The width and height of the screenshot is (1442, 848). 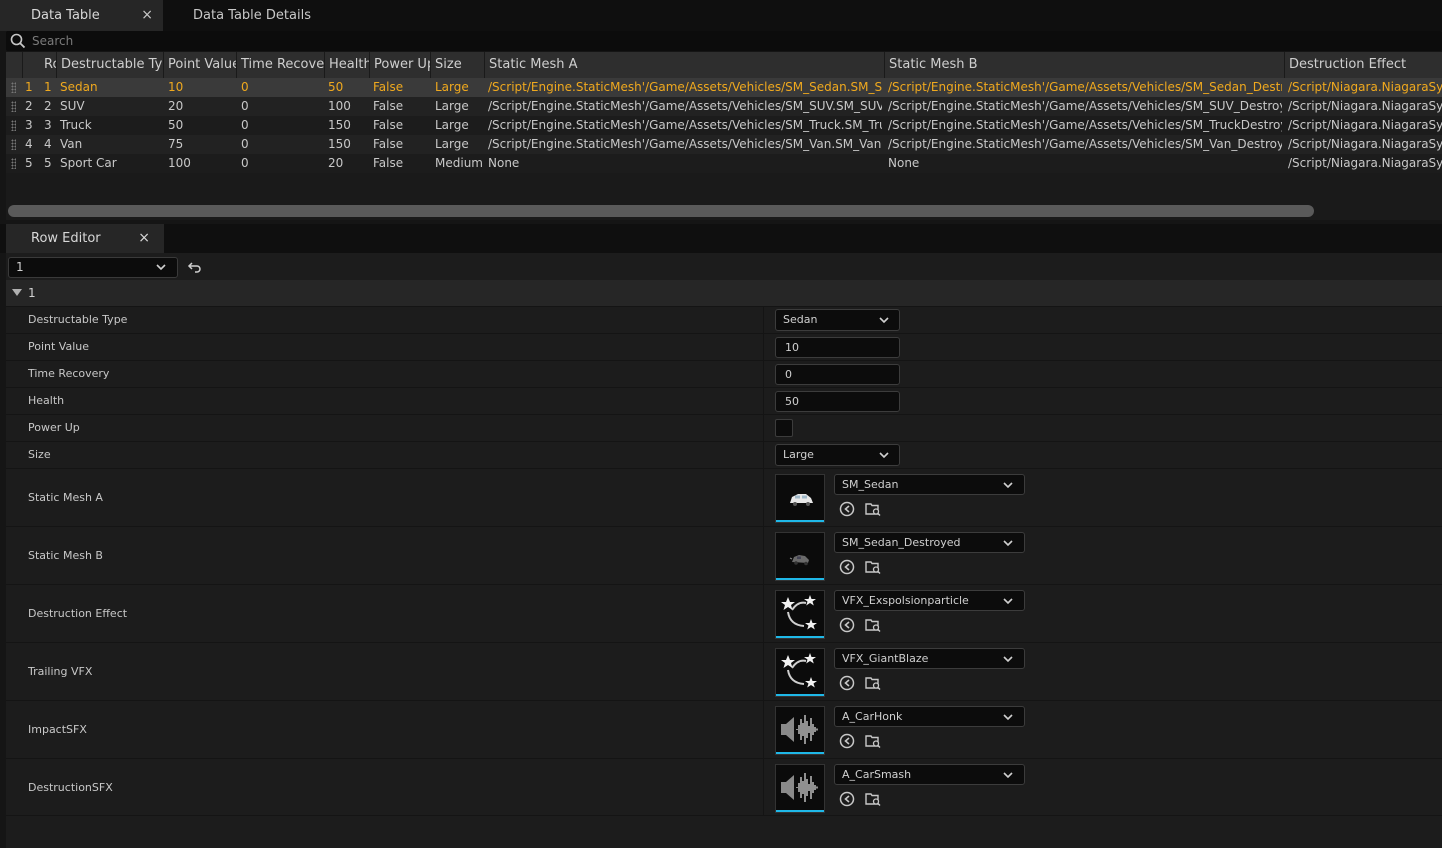 What do you see at coordinates (837, 401) in the screenshot?
I see `health-field: 50` at bounding box center [837, 401].